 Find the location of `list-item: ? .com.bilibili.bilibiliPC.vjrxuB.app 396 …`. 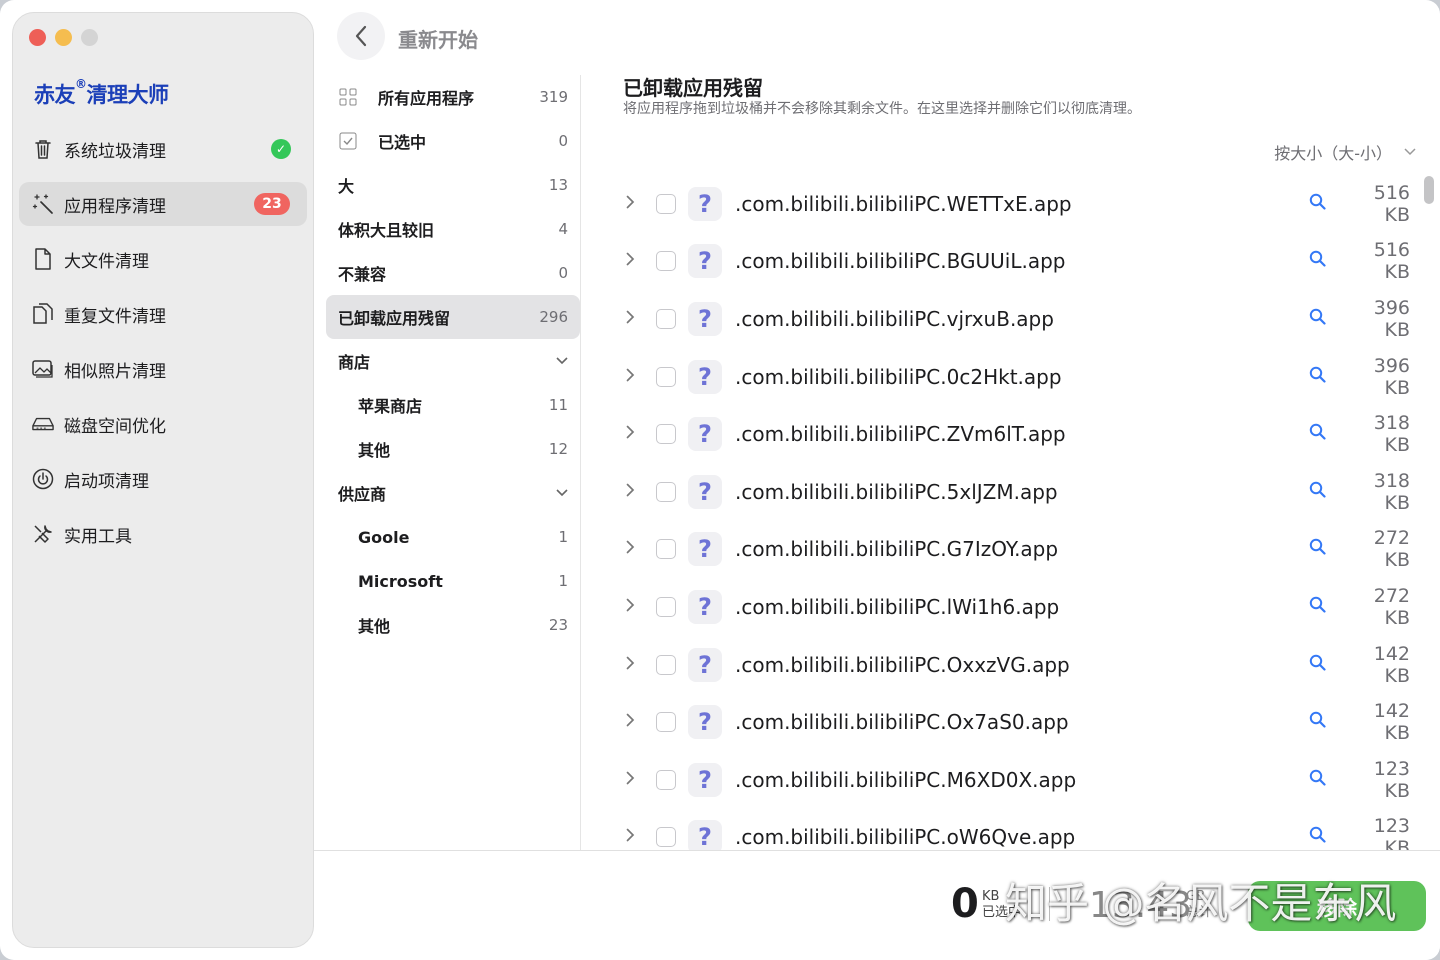

list-item: ? .com.bilibili.bilibiliPC.vjrxuB.app 396 … is located at coordinates (1012, 319).